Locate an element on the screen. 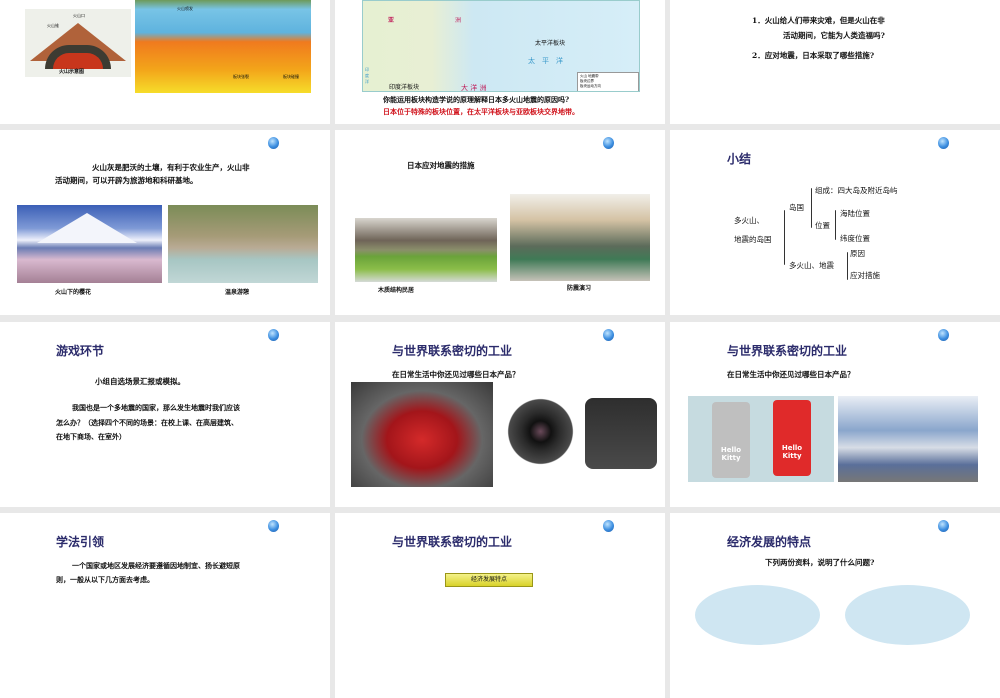  legend-quake: 地震带 is located at coordinates (593, 76).